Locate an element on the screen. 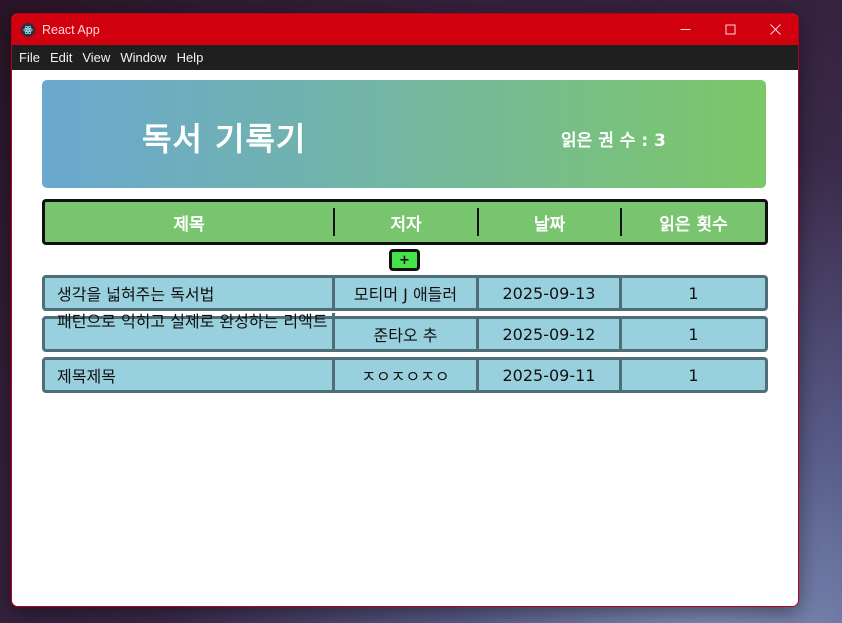  menu-window: Window is located at coordinates (143, 57).